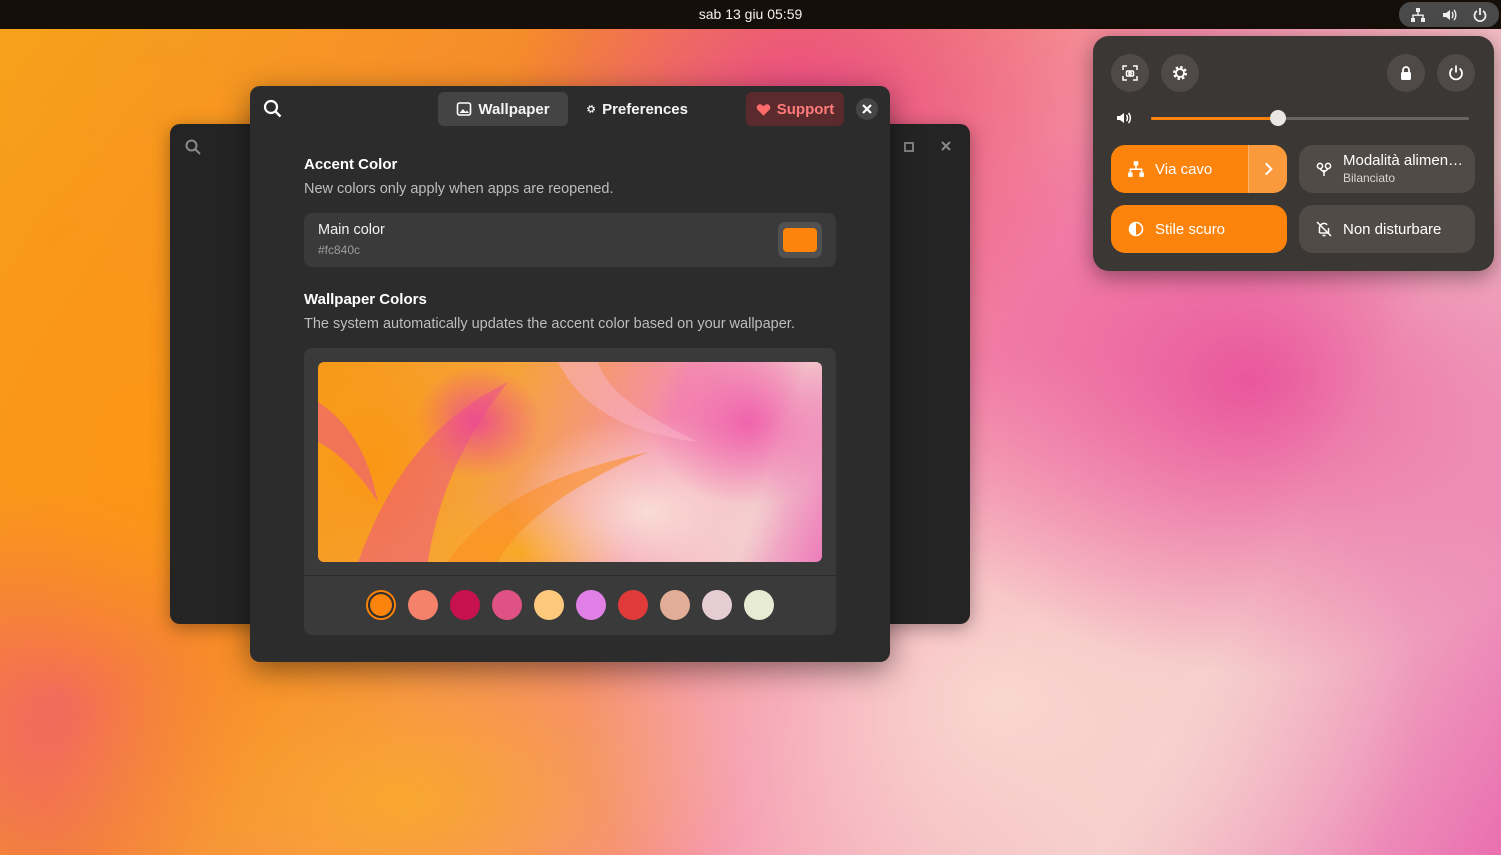  I want to click on do-not-disturb-label: Non disturbare, so click(1392, 229).